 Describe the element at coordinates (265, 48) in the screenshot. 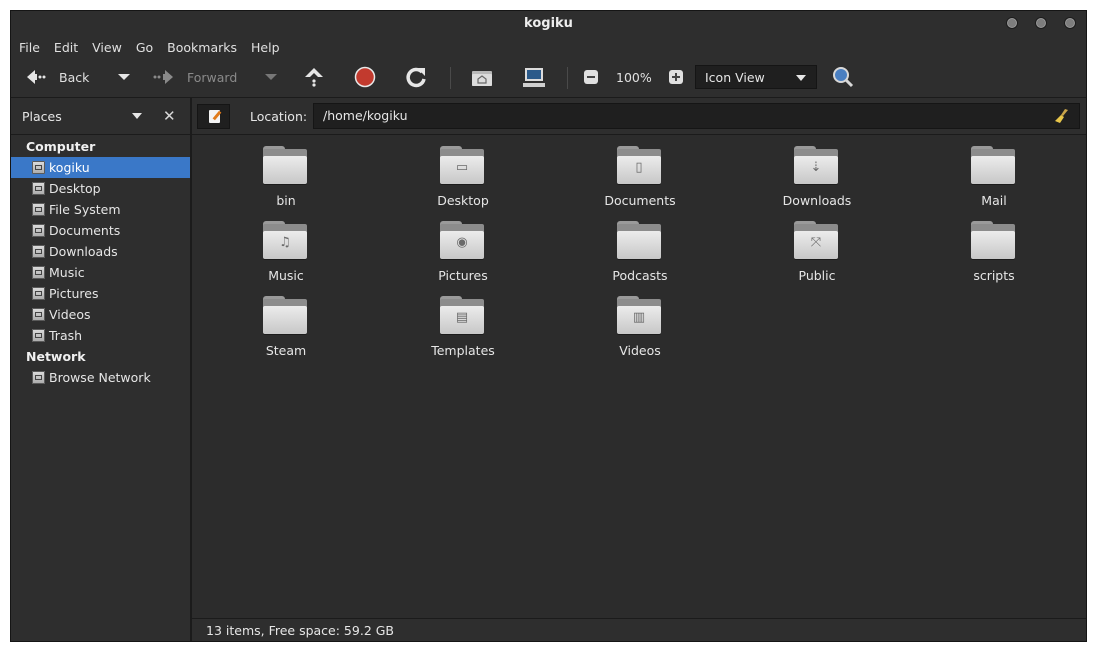

I see `menu-help: Help` at that location.